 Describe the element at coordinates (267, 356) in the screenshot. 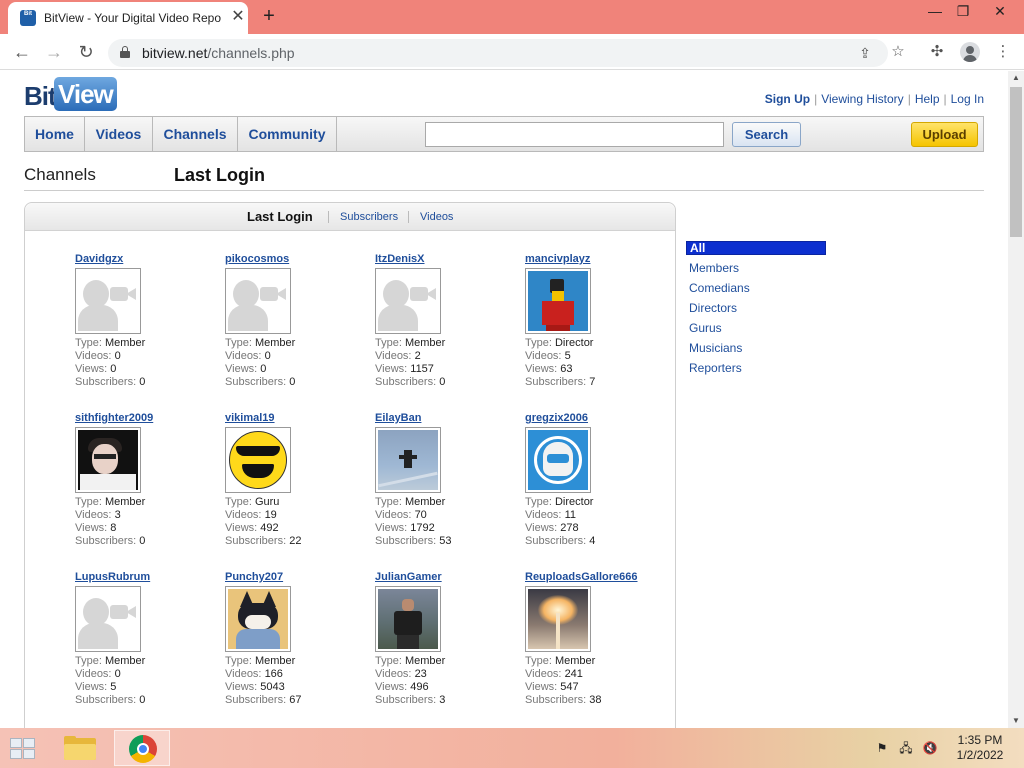

I see `stat-value: 0` at that location.